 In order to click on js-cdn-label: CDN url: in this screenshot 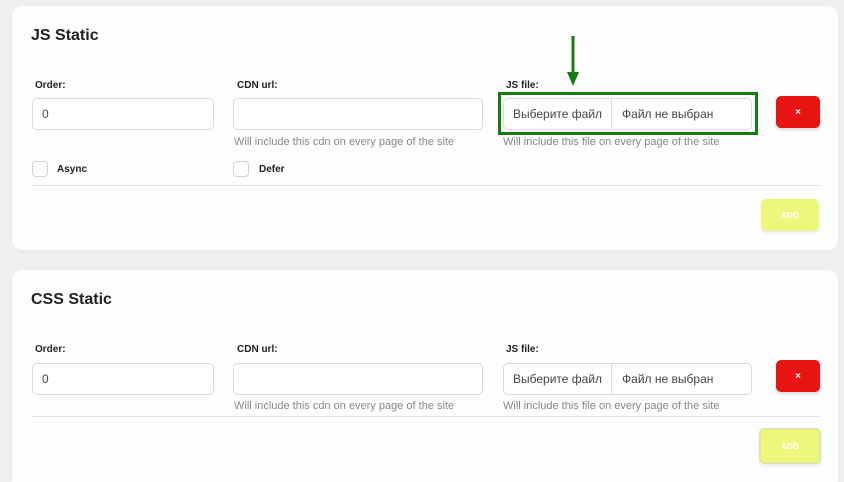, I will do `click(257, 85)`.